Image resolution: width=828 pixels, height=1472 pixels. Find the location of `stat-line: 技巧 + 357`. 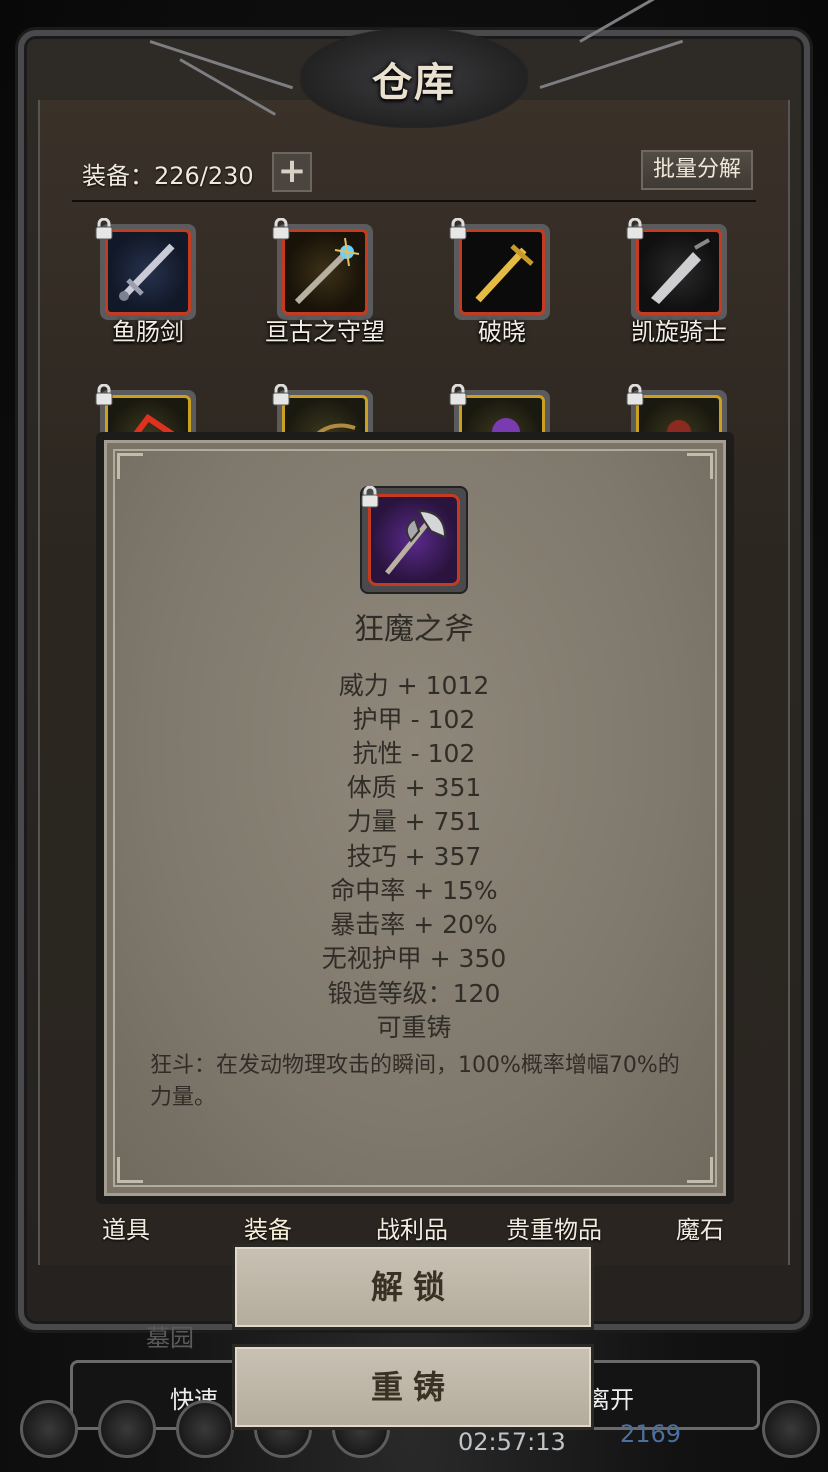

stat-line: 技巧 + 357 is located at coordinates (414, 856).